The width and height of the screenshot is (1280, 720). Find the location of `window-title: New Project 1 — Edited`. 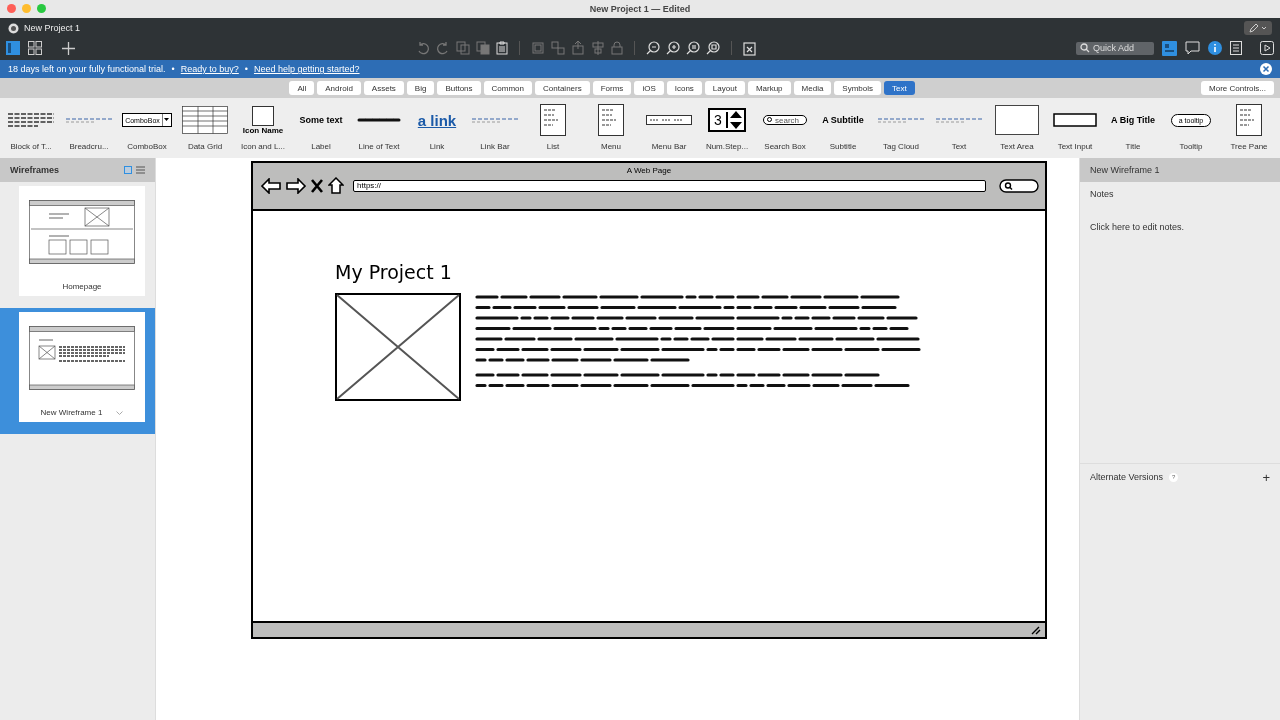

window-title: New Project 1 — Edited is located at coordinates (640, 9).